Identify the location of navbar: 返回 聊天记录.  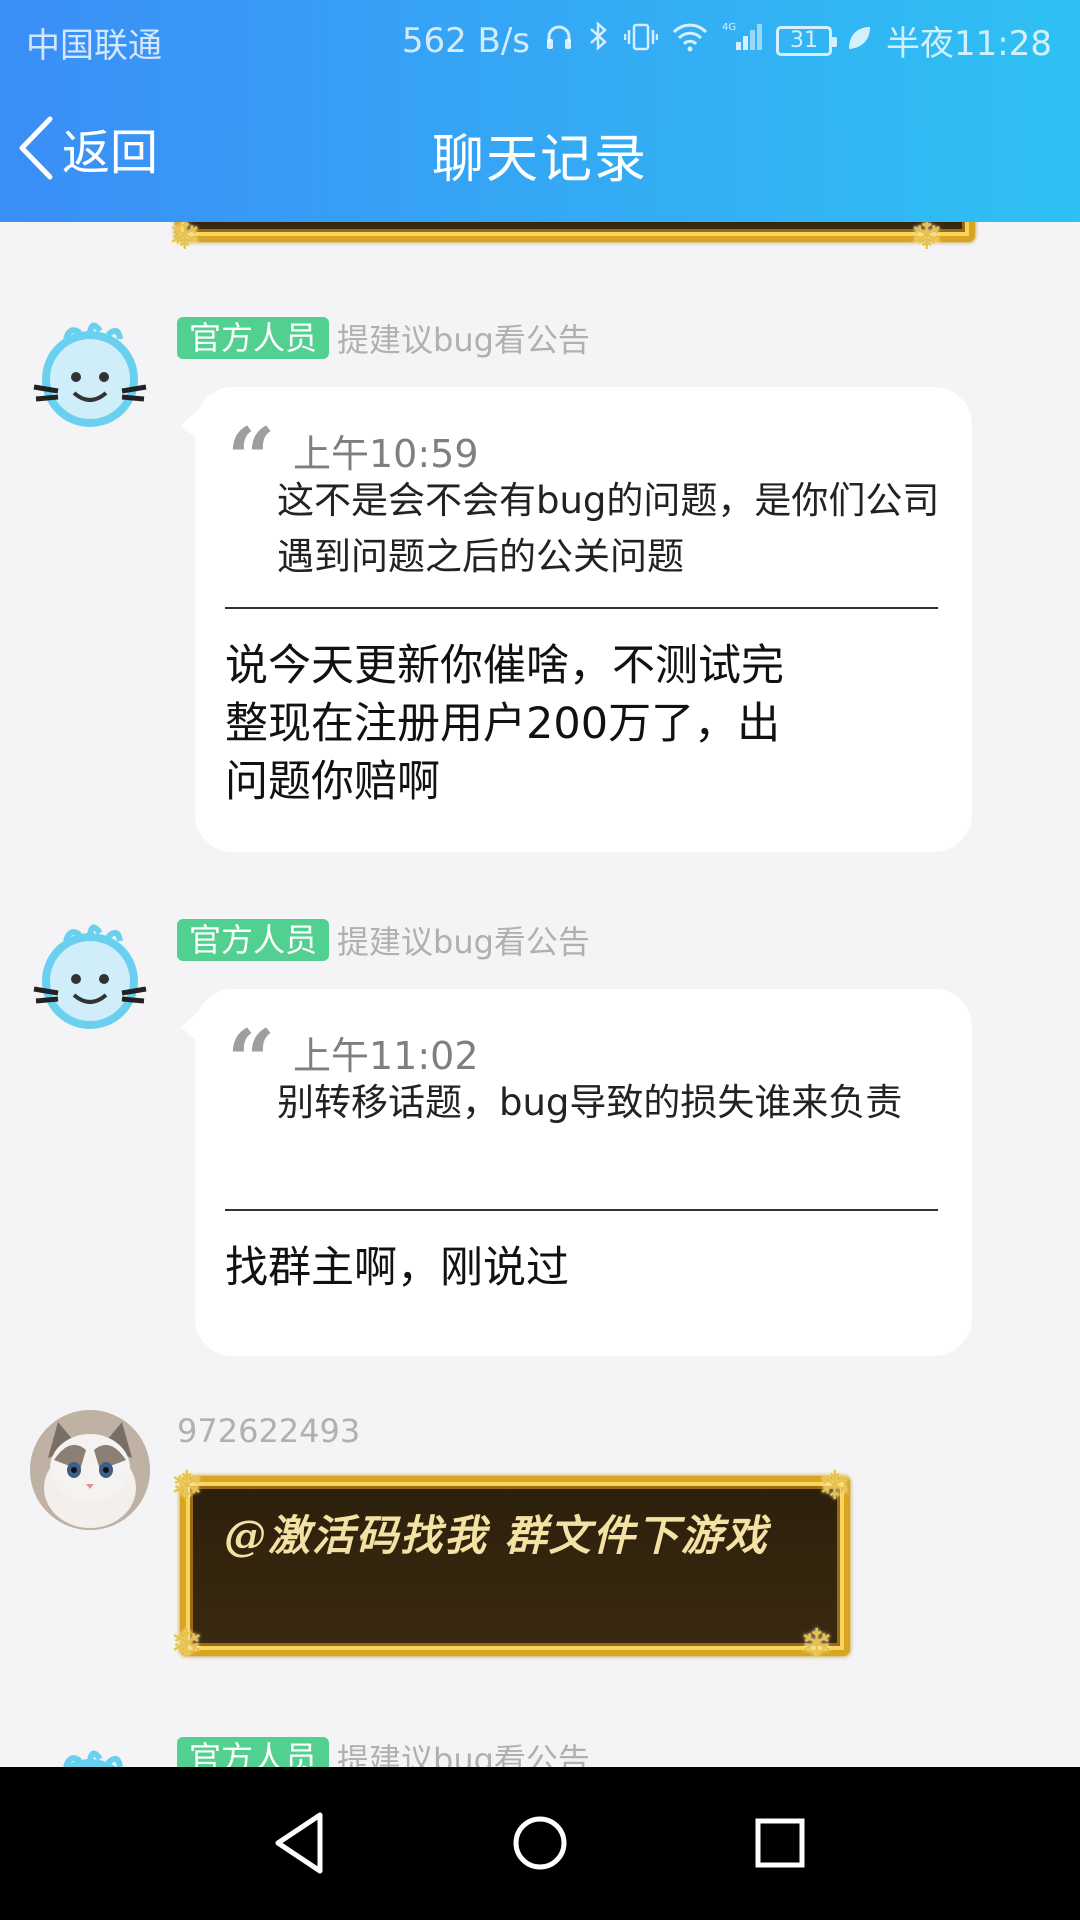
(540, 148).